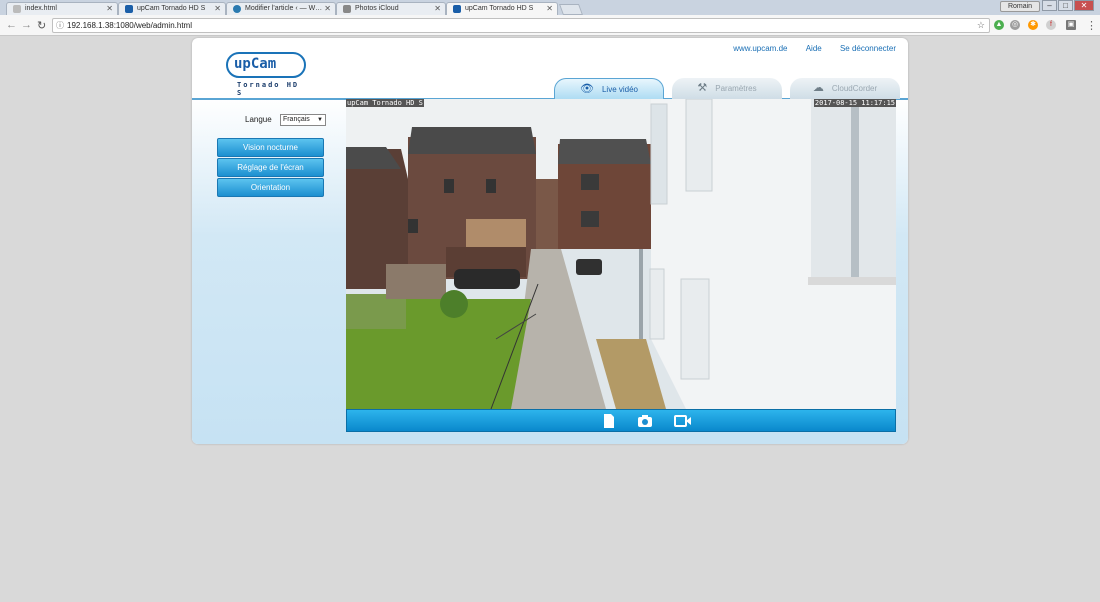  What do you see at coordinates (296, 119) in the screenshot?
I see `language-value: Français` at bounding box center [296, 119].